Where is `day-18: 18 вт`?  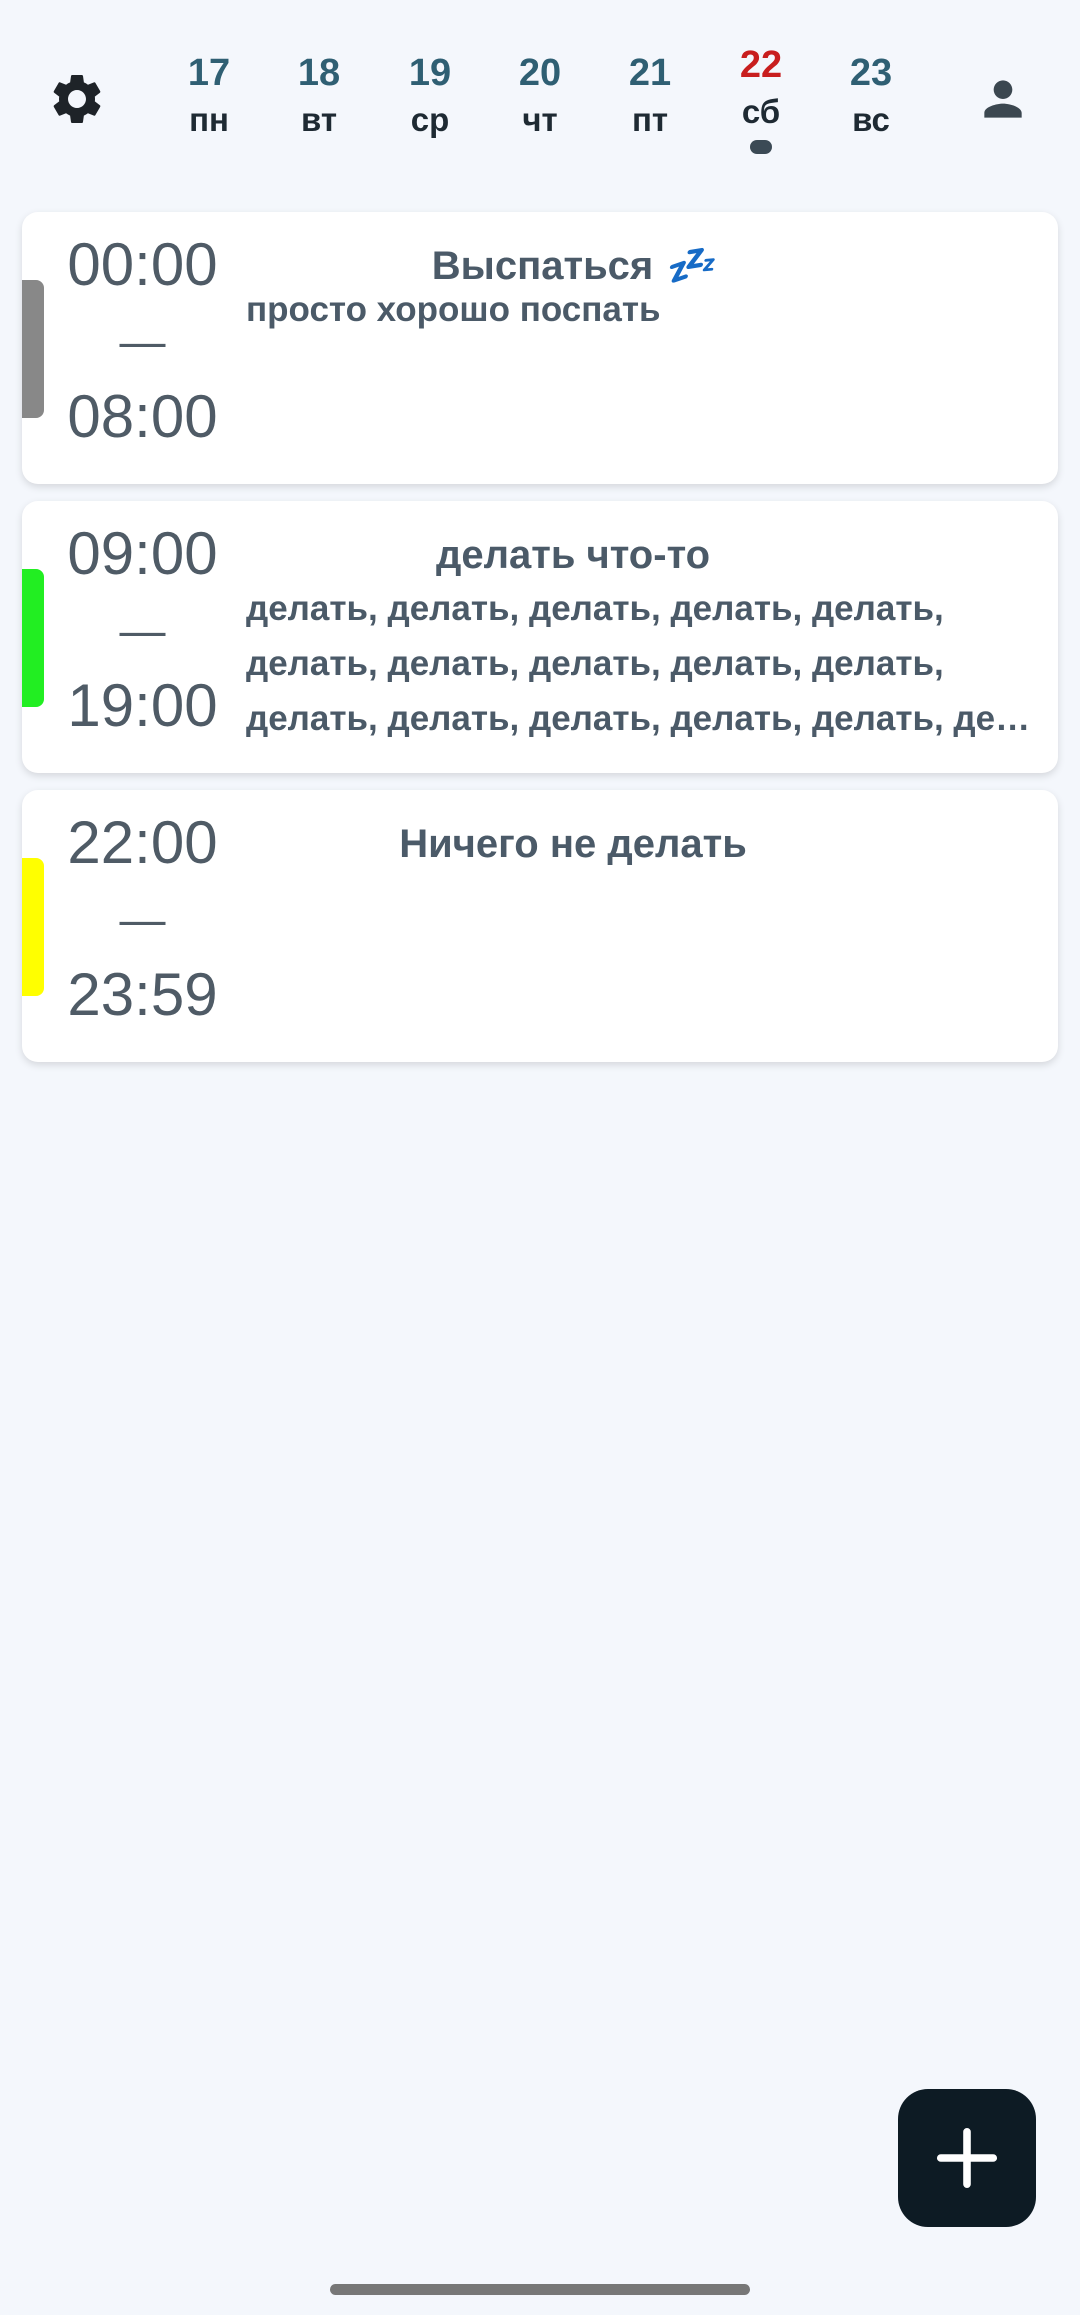 day-18: 18 вт is located at coordinates (319, 95).